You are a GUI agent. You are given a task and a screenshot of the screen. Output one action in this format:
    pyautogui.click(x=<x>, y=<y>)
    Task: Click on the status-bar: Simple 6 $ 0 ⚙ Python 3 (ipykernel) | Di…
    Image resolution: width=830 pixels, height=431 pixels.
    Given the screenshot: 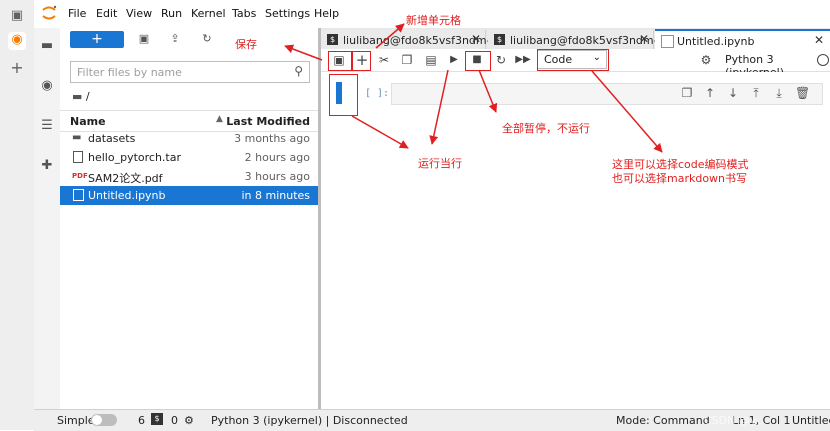 What is the action you would take?
    pyautogui.click(x=432, y=420)
    